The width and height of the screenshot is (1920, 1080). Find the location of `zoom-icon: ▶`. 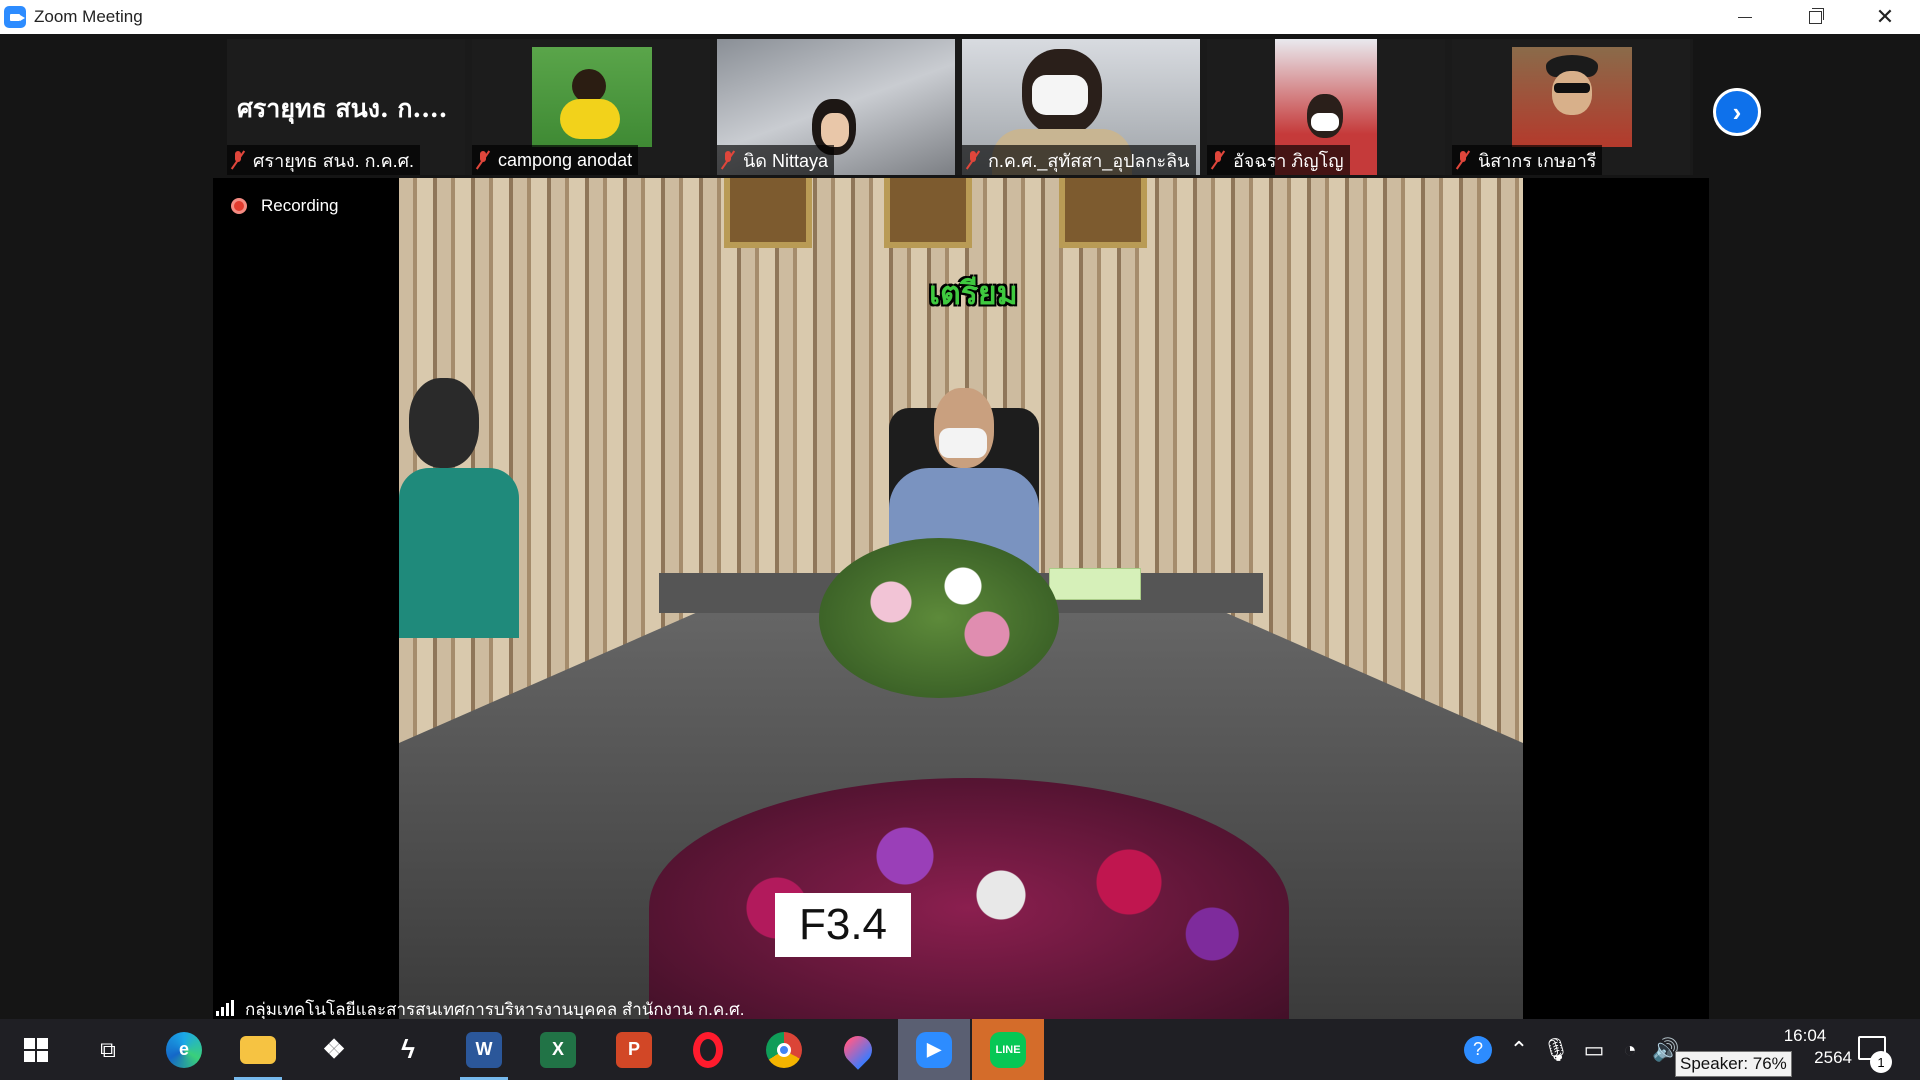

zoom-icon: ▶ is located at coordinates (934, 1049).